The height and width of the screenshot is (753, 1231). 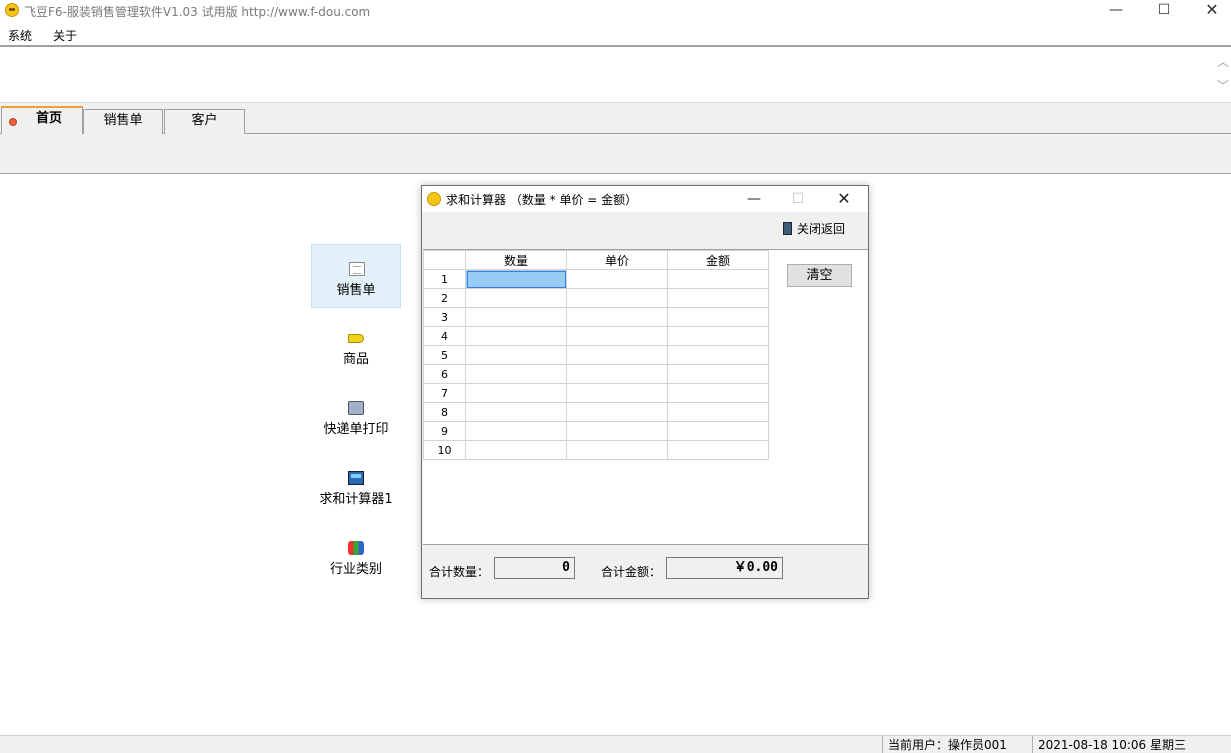 I want to click on table-row: 10, so click(x=596, y=450).